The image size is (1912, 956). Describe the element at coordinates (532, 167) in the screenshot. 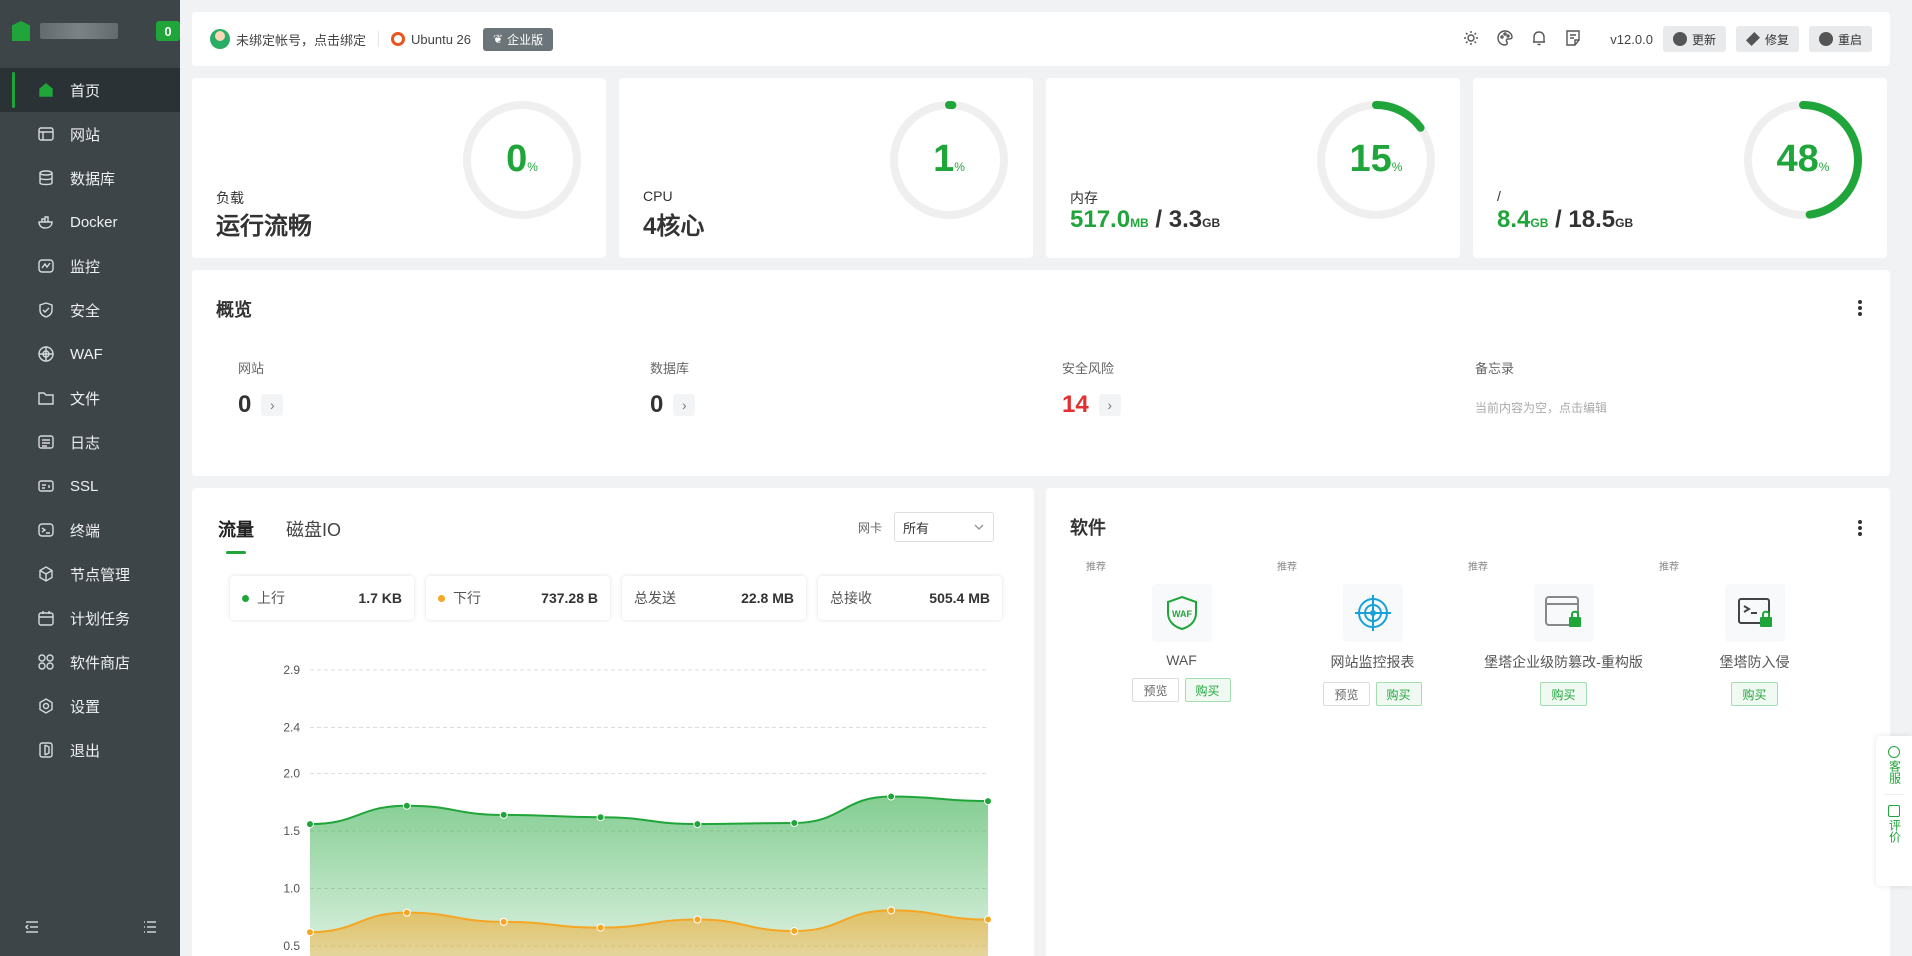

I see `percent-unit: %` at that location.